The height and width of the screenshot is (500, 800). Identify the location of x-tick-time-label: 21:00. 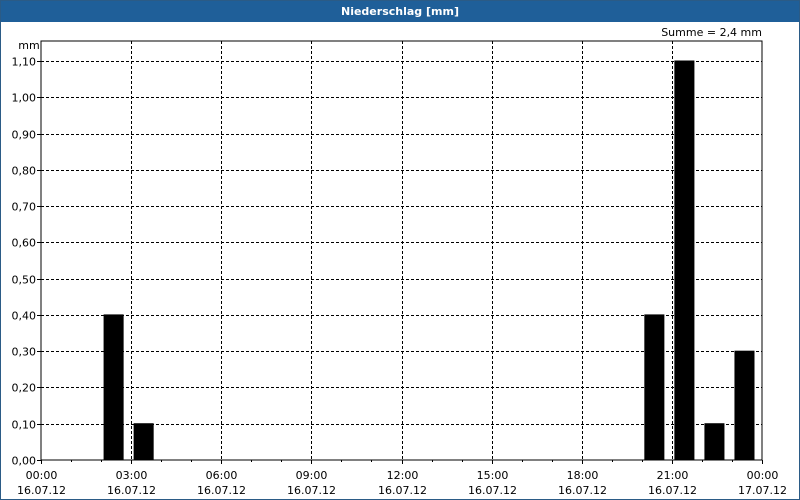
(673, 475).